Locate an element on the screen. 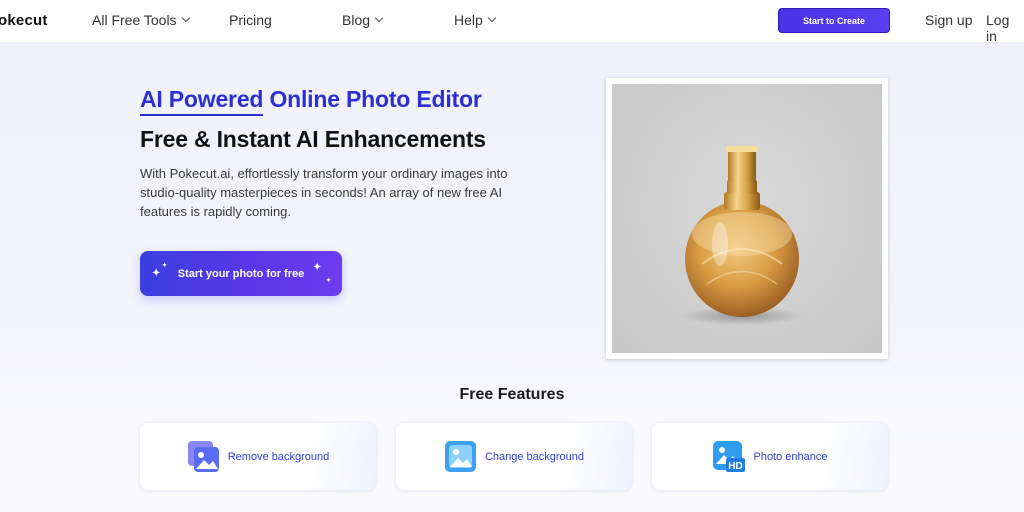  sign-up-link: Sign up is located at coordinates (948, 20).